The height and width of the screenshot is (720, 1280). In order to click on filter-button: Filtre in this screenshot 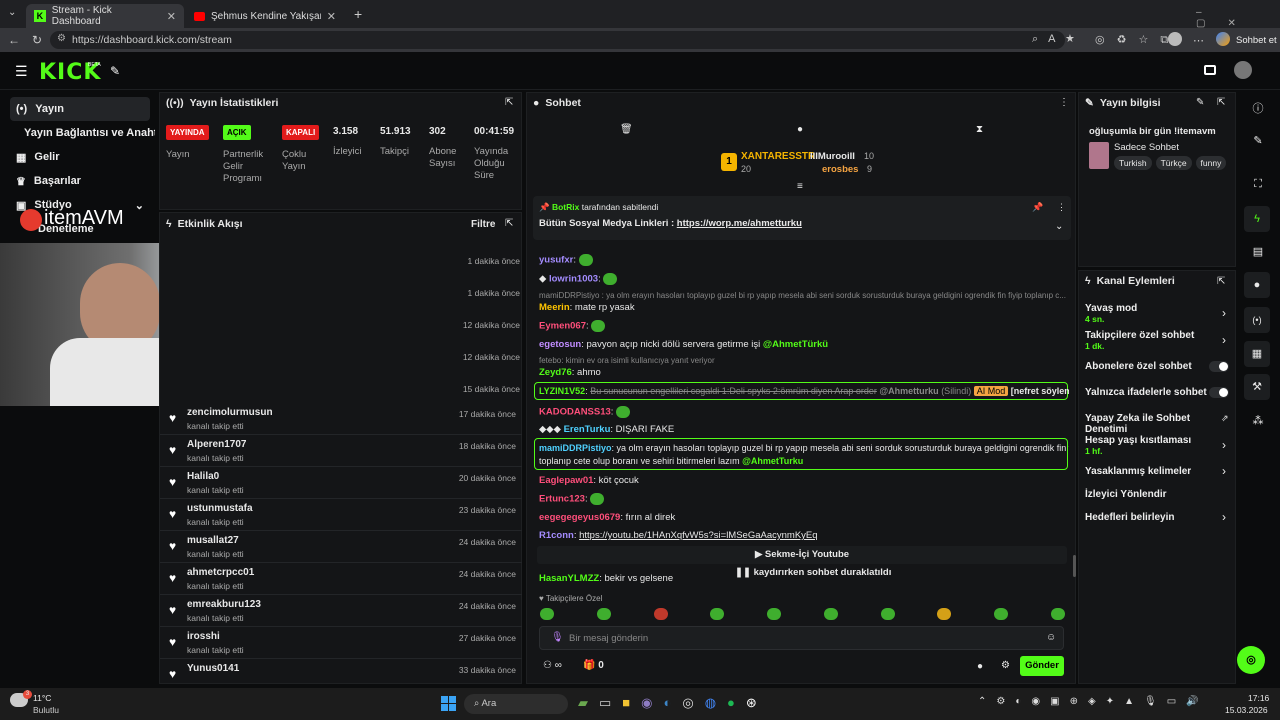, I will do `click(483, 224)`.